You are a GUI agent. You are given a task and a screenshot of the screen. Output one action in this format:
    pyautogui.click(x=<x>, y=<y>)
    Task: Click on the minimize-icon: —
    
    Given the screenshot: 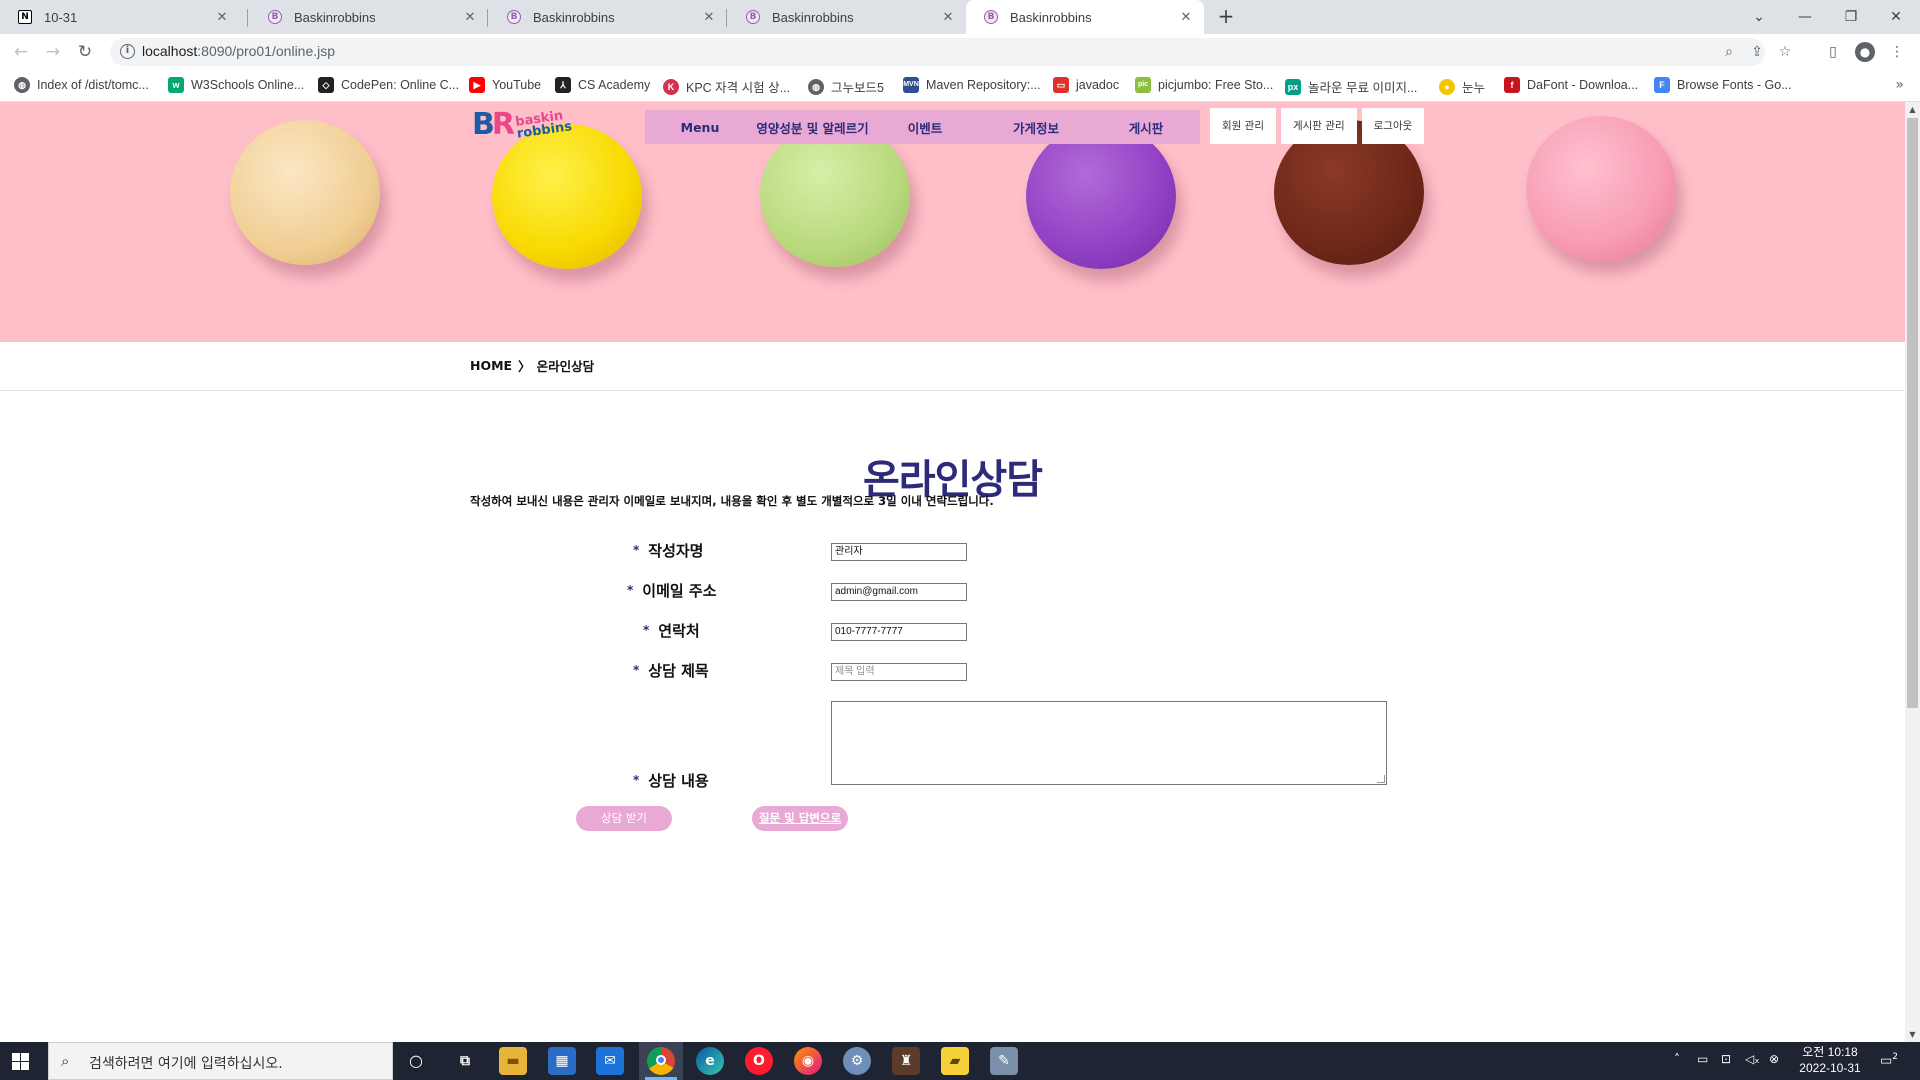 What is the action you would take?
    pyautogui.click(x=1805, y=17)
    